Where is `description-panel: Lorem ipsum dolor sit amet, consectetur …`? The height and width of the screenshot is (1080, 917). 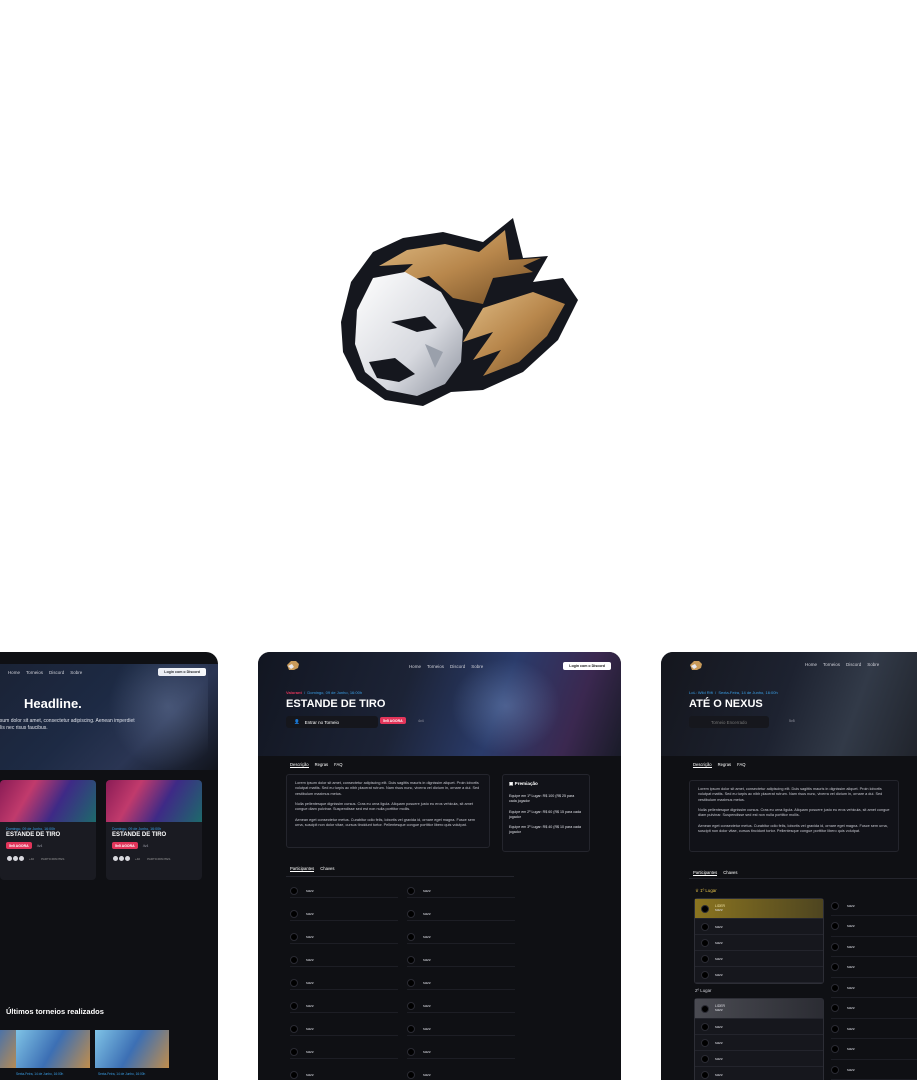
description-panel: Lorem ipsum dolor sit amet, consectetur … is located at coordinates (388, 811).